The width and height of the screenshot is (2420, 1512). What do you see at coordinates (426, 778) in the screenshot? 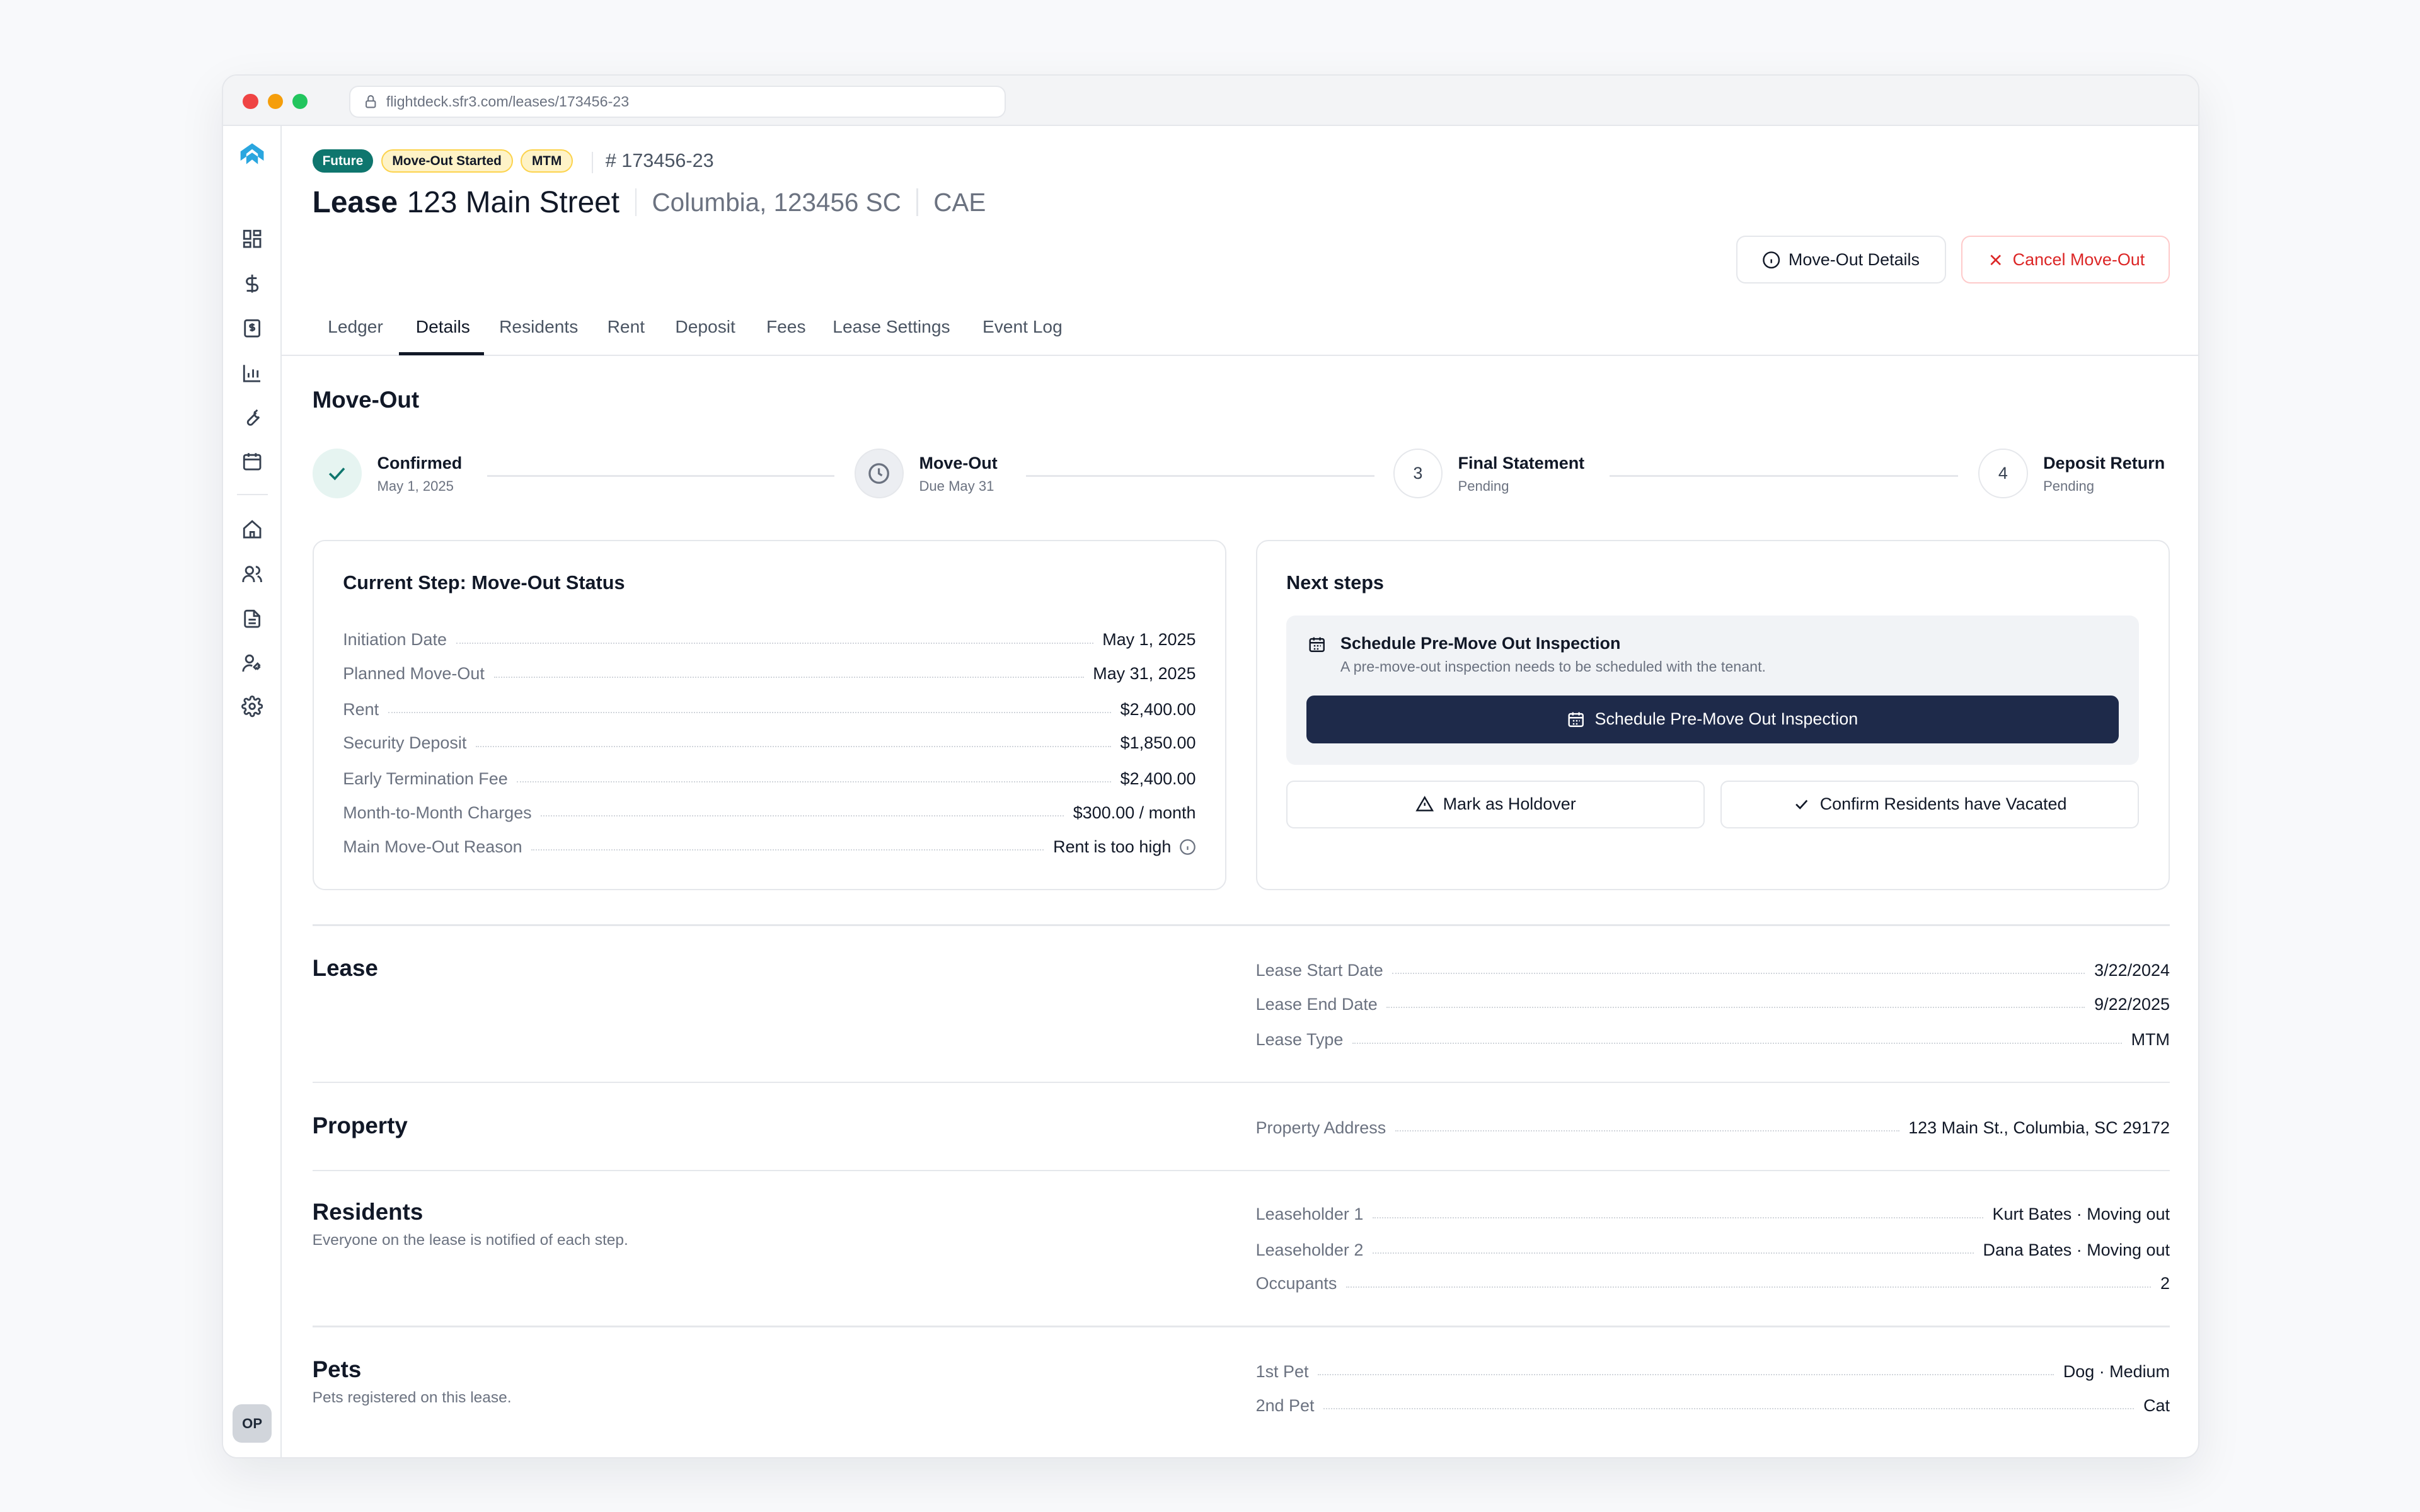
I see `status-row-label: Early Termination Fee` at bounding box center [426, 778].